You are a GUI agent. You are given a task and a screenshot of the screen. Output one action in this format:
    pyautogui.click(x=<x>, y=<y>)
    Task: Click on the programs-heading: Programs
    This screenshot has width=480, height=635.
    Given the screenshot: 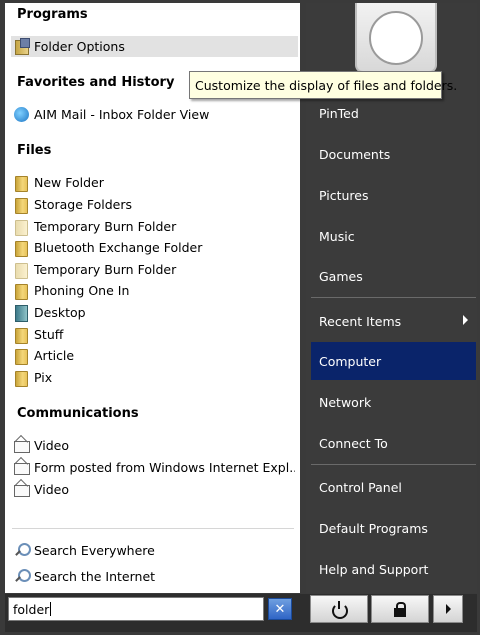 What is the action you would take?
    pyautogui.click(x=52, y=14)
    